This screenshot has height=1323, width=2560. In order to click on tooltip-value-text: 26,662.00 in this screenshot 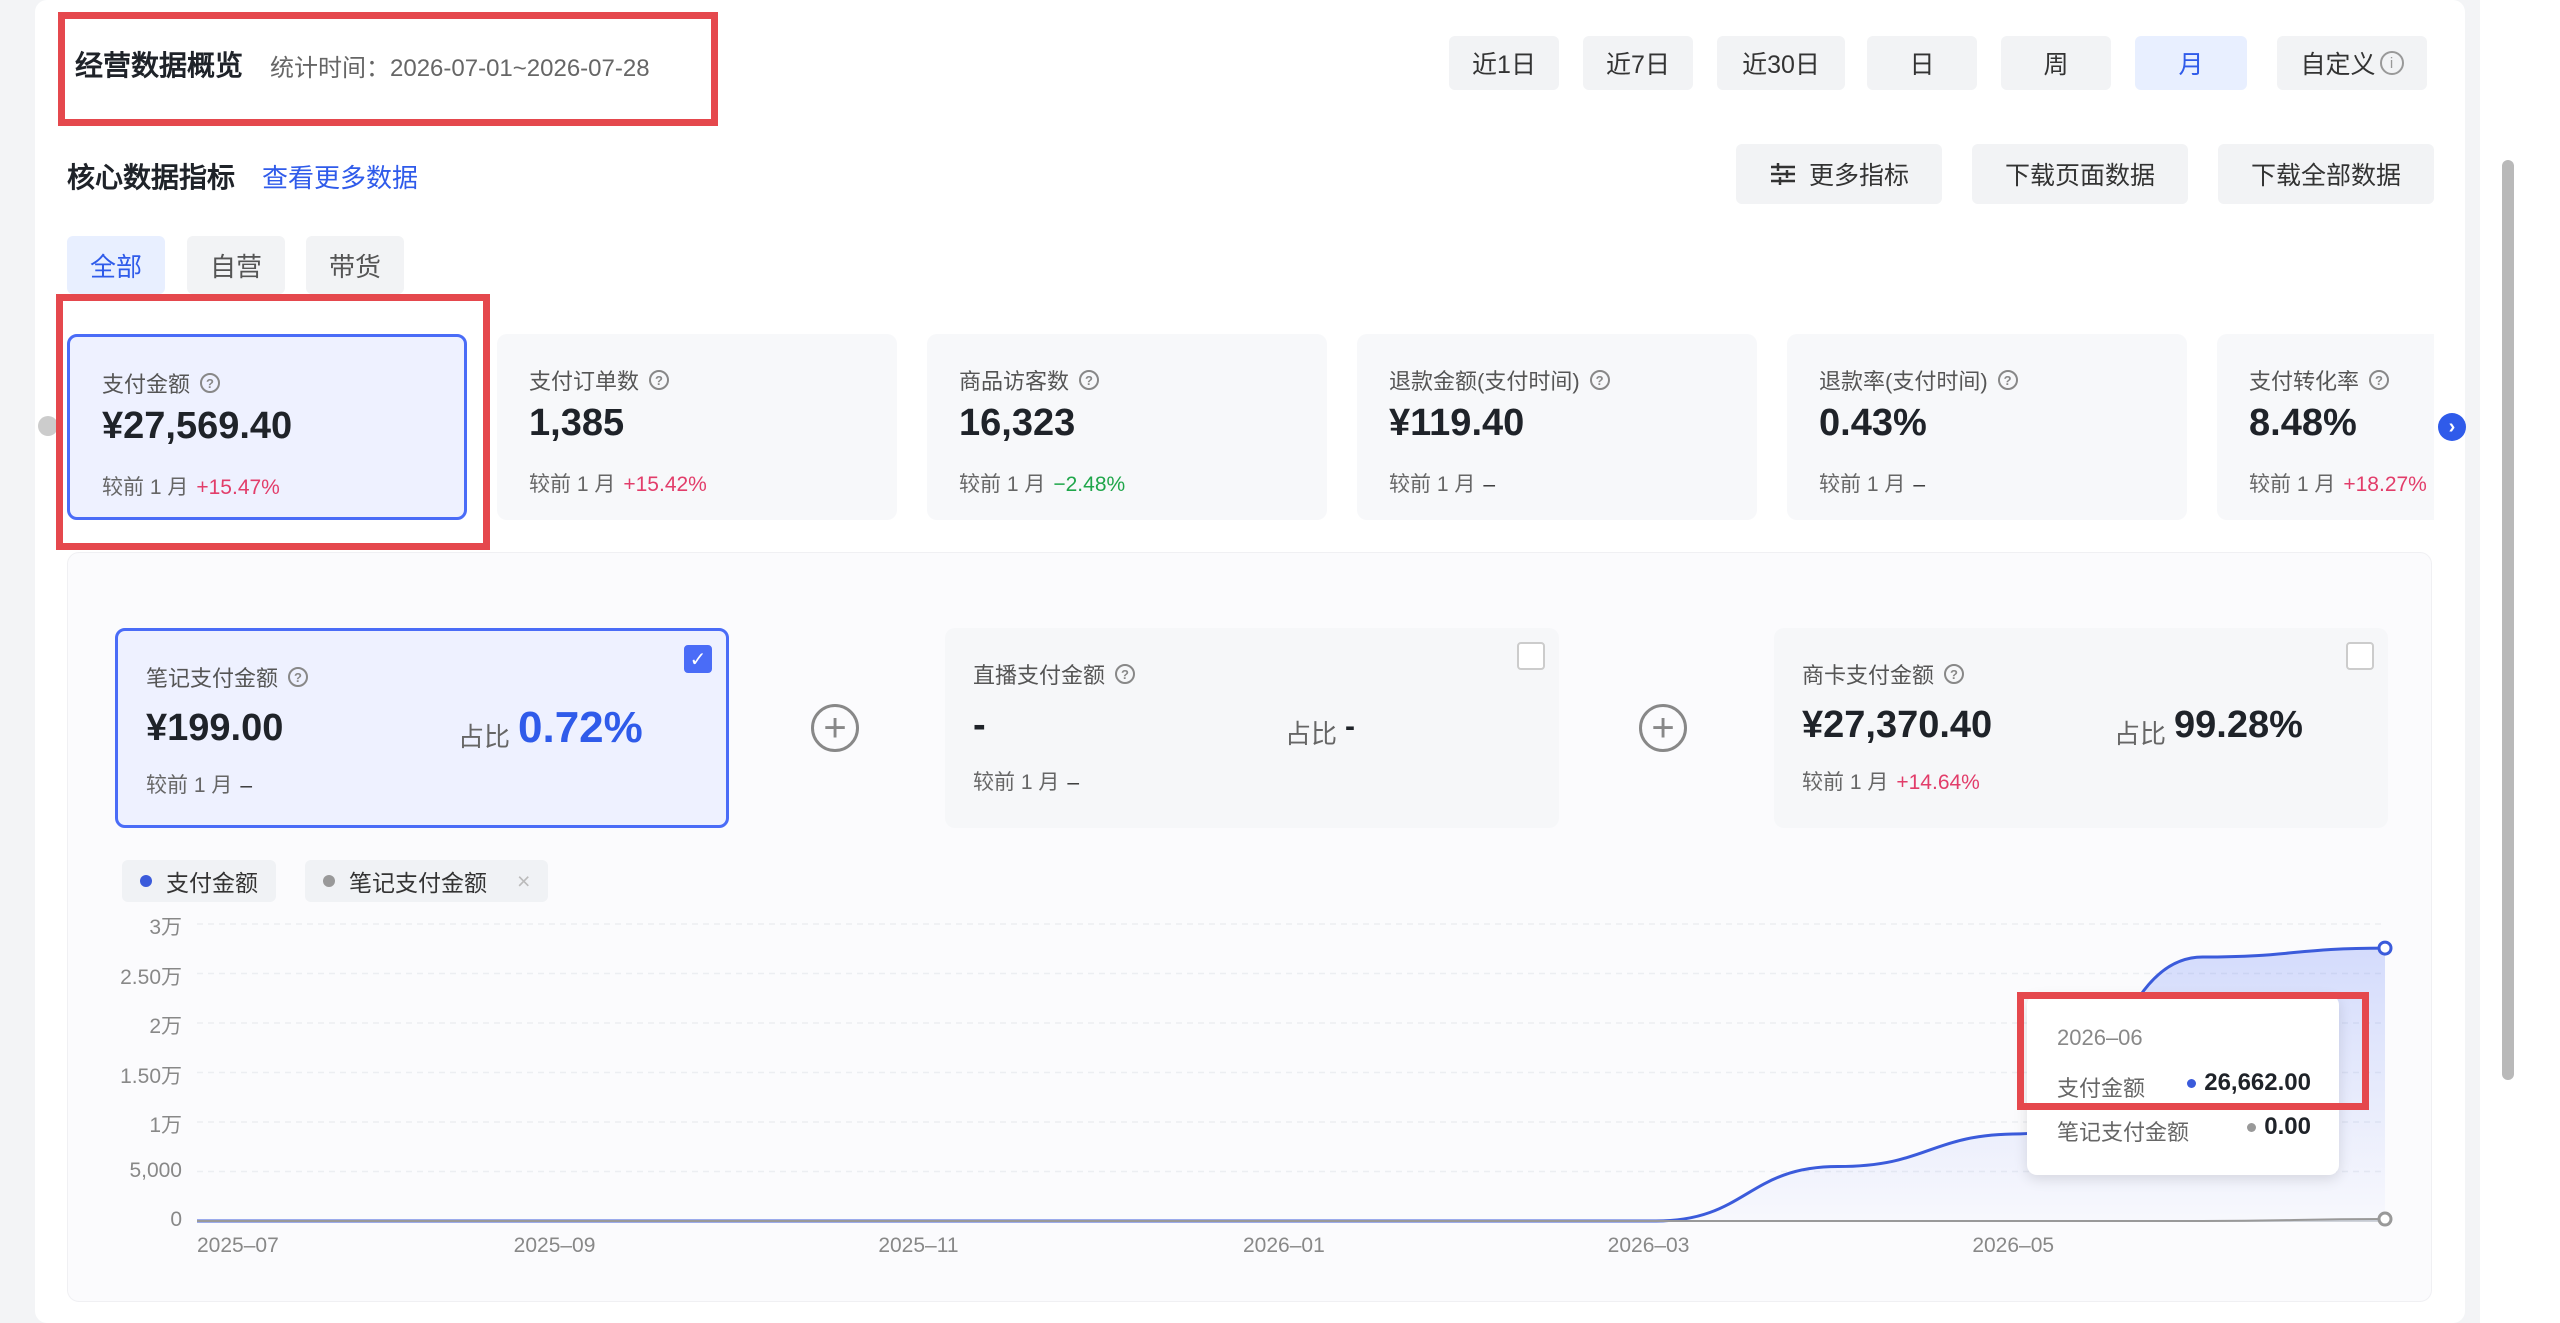, I will do `click(2257, 1082)`.